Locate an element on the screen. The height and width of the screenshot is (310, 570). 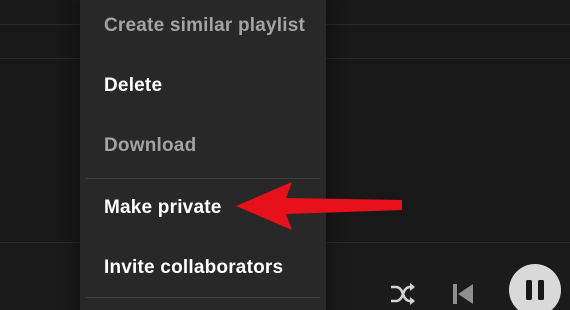
menu-item-download: Download is located at coordinates (203, 146).